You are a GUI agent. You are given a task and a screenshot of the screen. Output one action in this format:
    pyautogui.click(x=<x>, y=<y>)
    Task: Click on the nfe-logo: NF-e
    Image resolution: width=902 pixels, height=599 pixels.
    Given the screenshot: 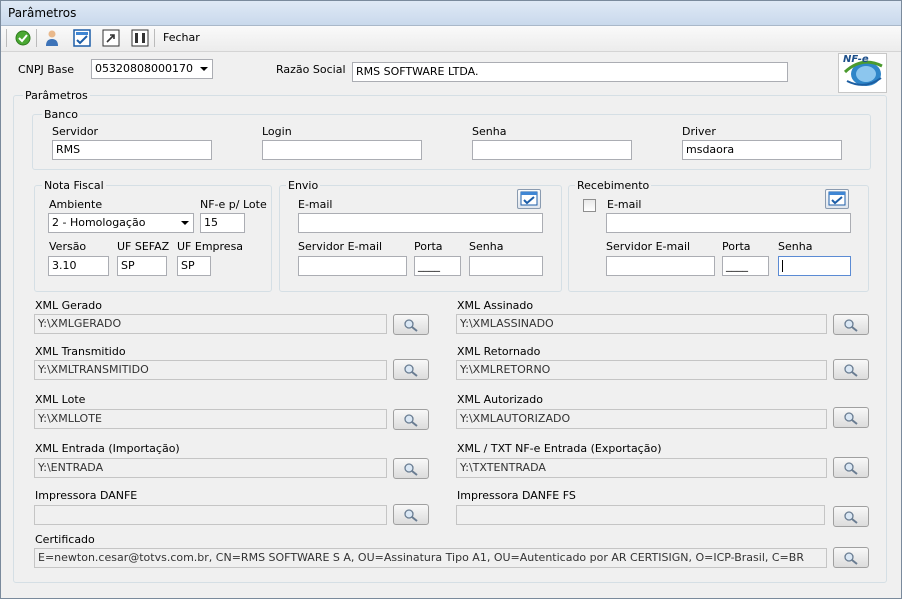 What is the action you would take?
    pyautogui.click(x=862, y=73)
    